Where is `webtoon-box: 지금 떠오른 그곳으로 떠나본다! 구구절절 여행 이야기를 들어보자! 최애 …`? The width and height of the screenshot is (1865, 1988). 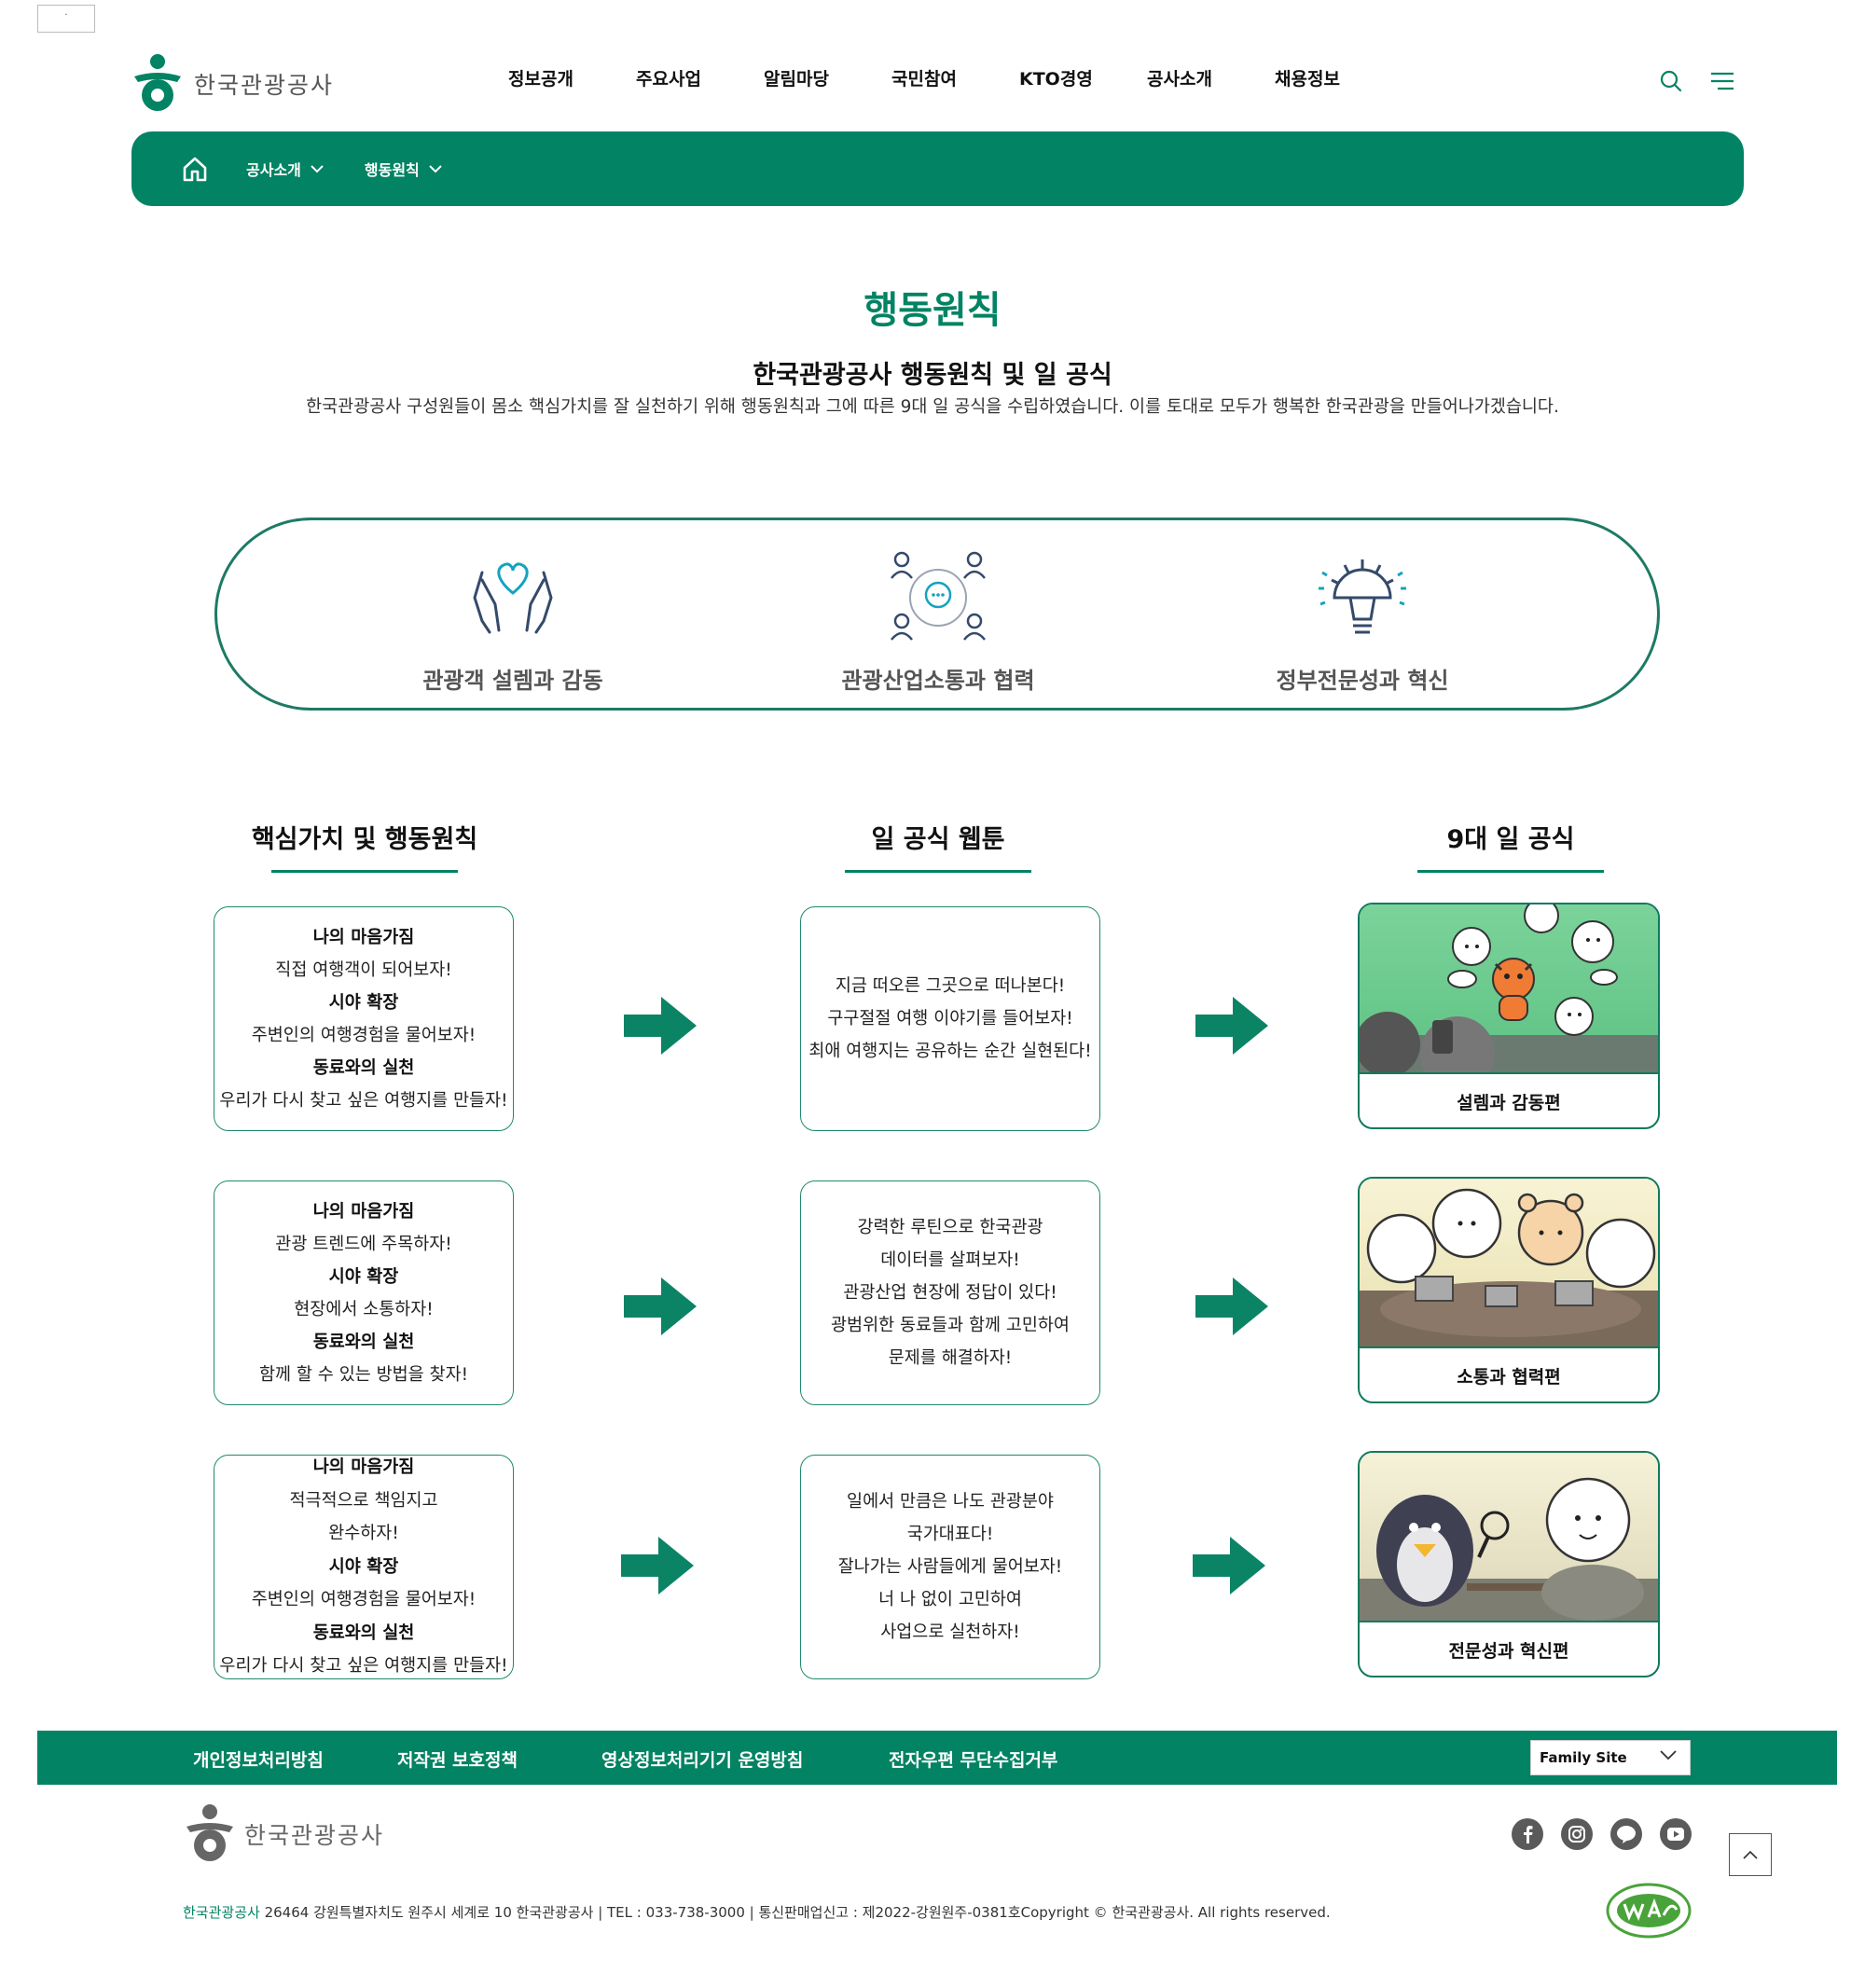 webtoon-box: 지금 떠오른 그곳으로 떠나본다! 구구절절 여행 이야기를 들어보자! 최애 … is located at coordinates (950, 1018).